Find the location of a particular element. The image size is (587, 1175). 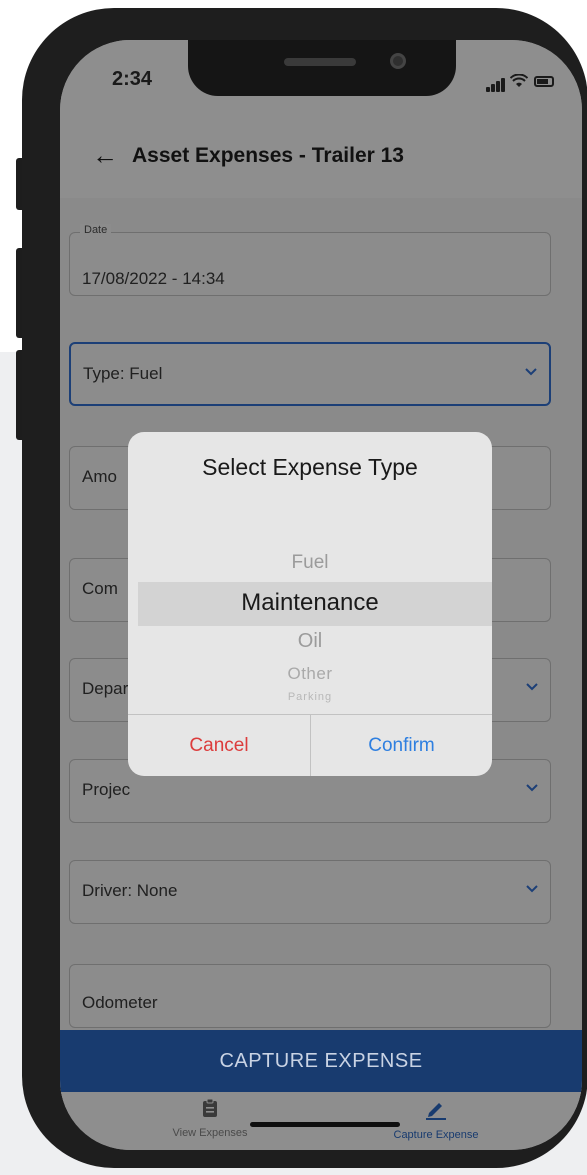

dialog-actions: Cancel Confirm is located at coordinates (310, 745).